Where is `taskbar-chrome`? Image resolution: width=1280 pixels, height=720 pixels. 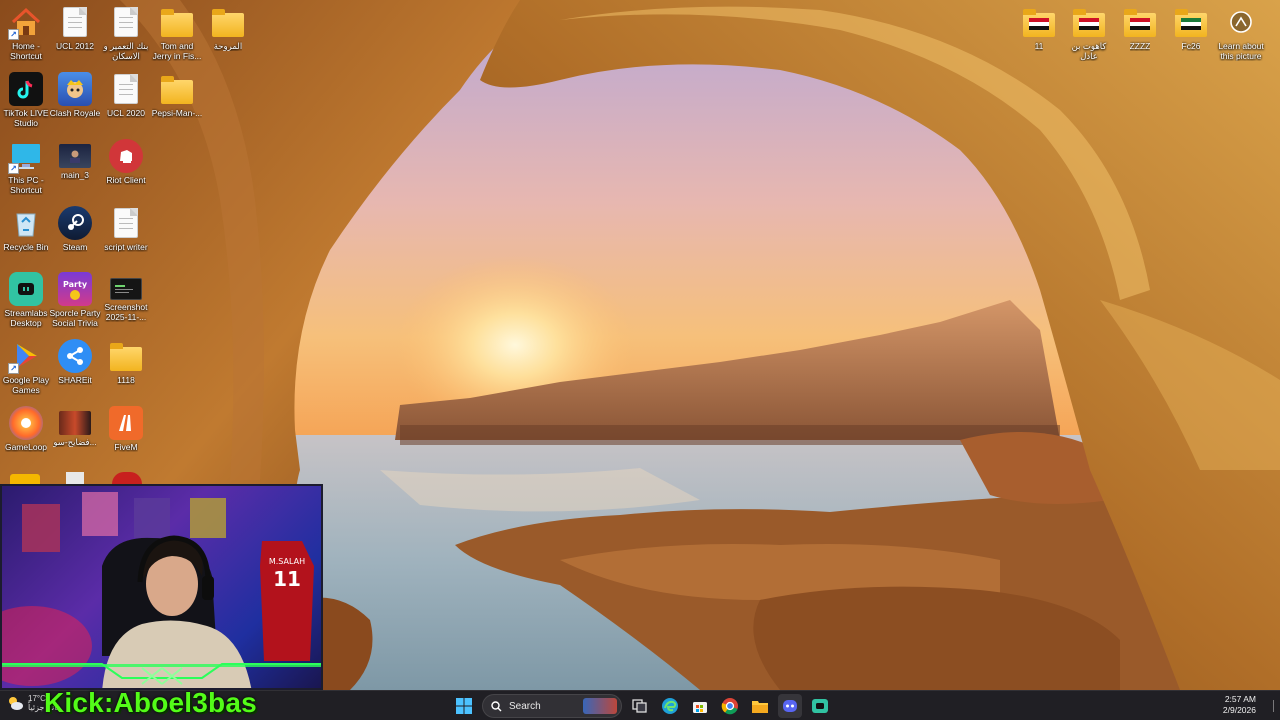 taskbar-chrome is located at coordinates (730, 706).